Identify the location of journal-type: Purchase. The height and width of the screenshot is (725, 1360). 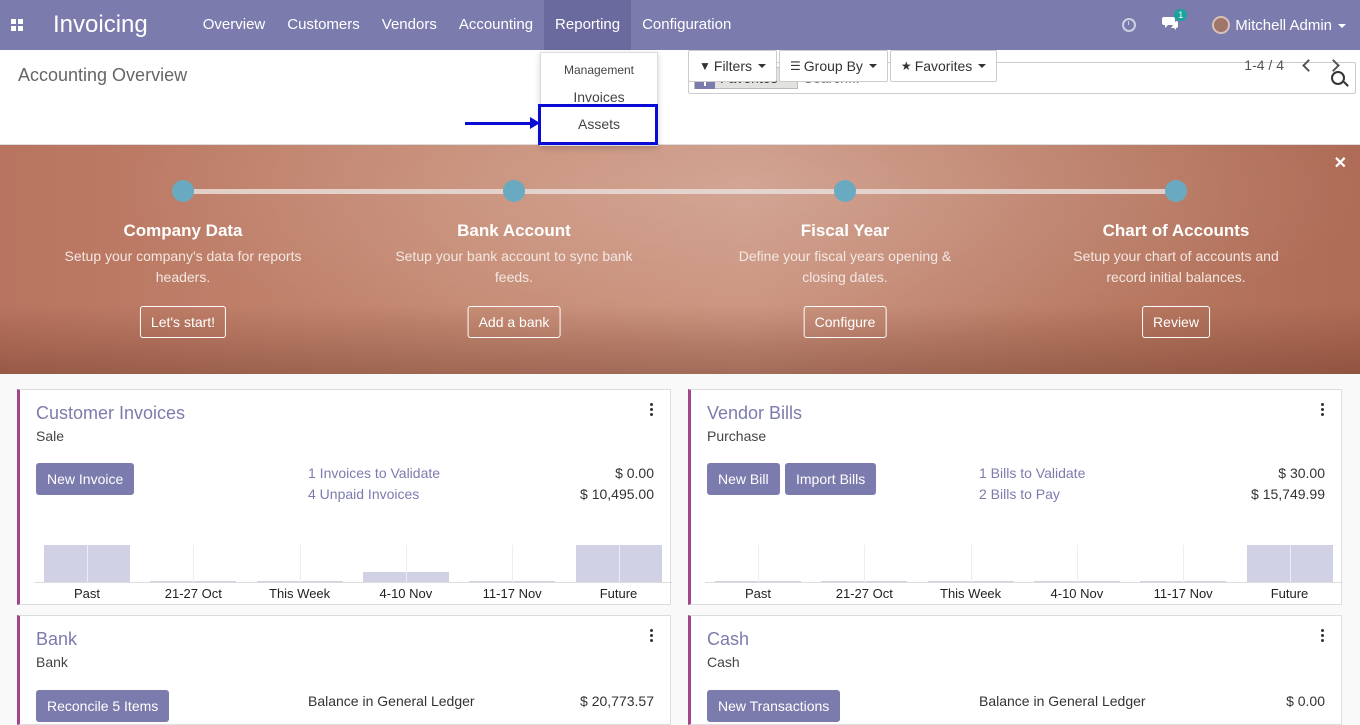
(737, 436).